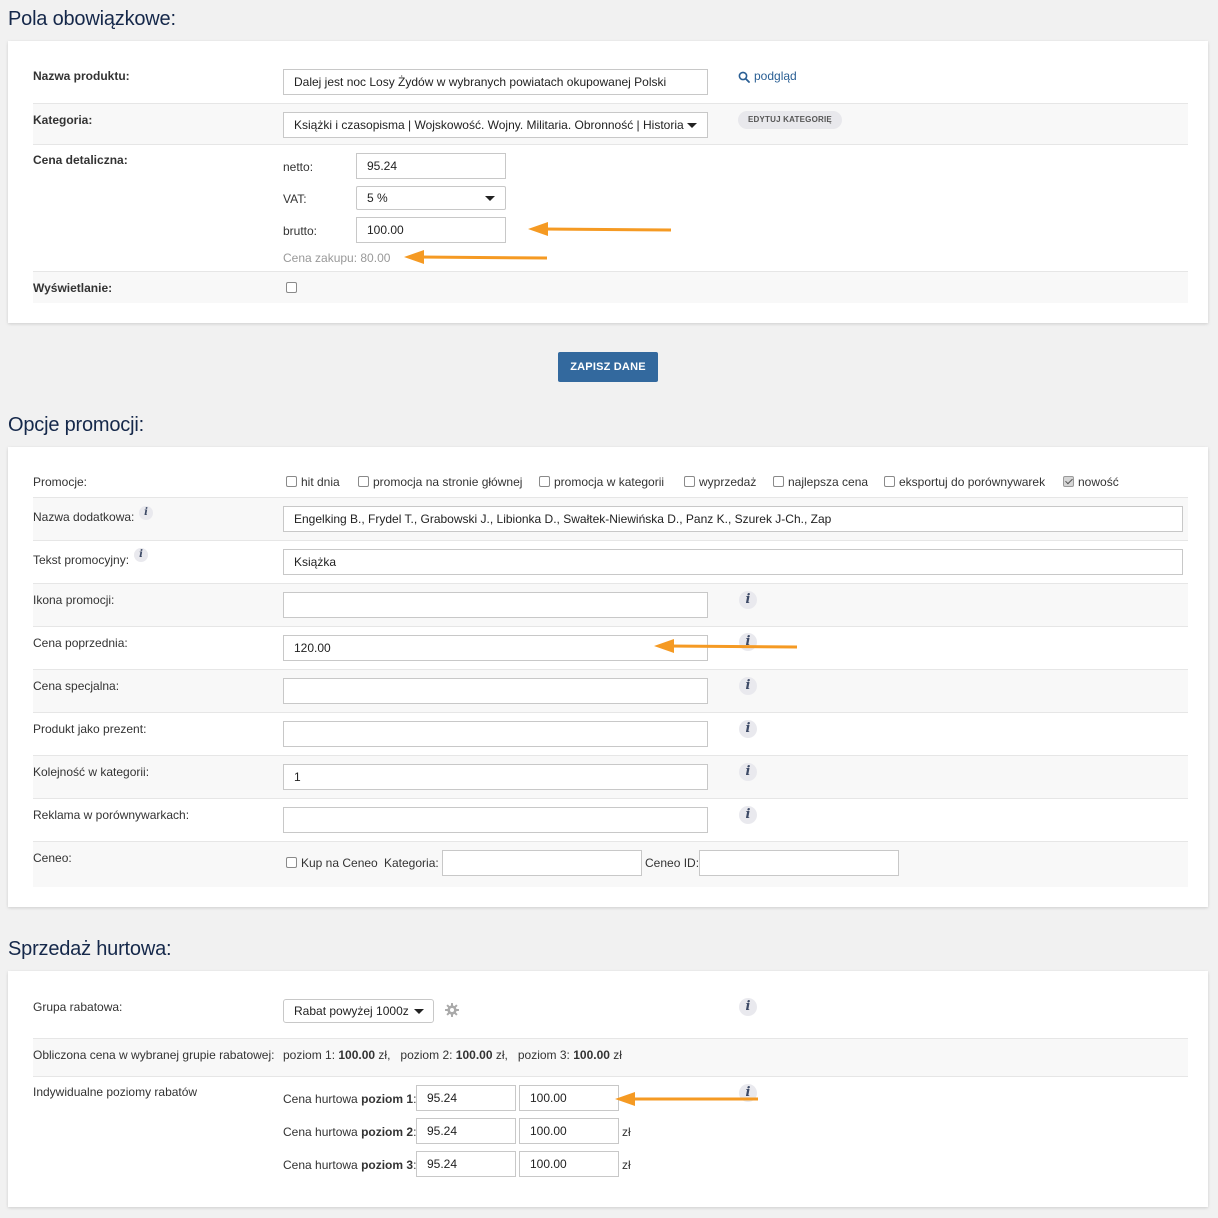 This screenshot has width=1218, height=1218. I want to click on gift-label: Produkt jako prezent:, so click(90, 729).